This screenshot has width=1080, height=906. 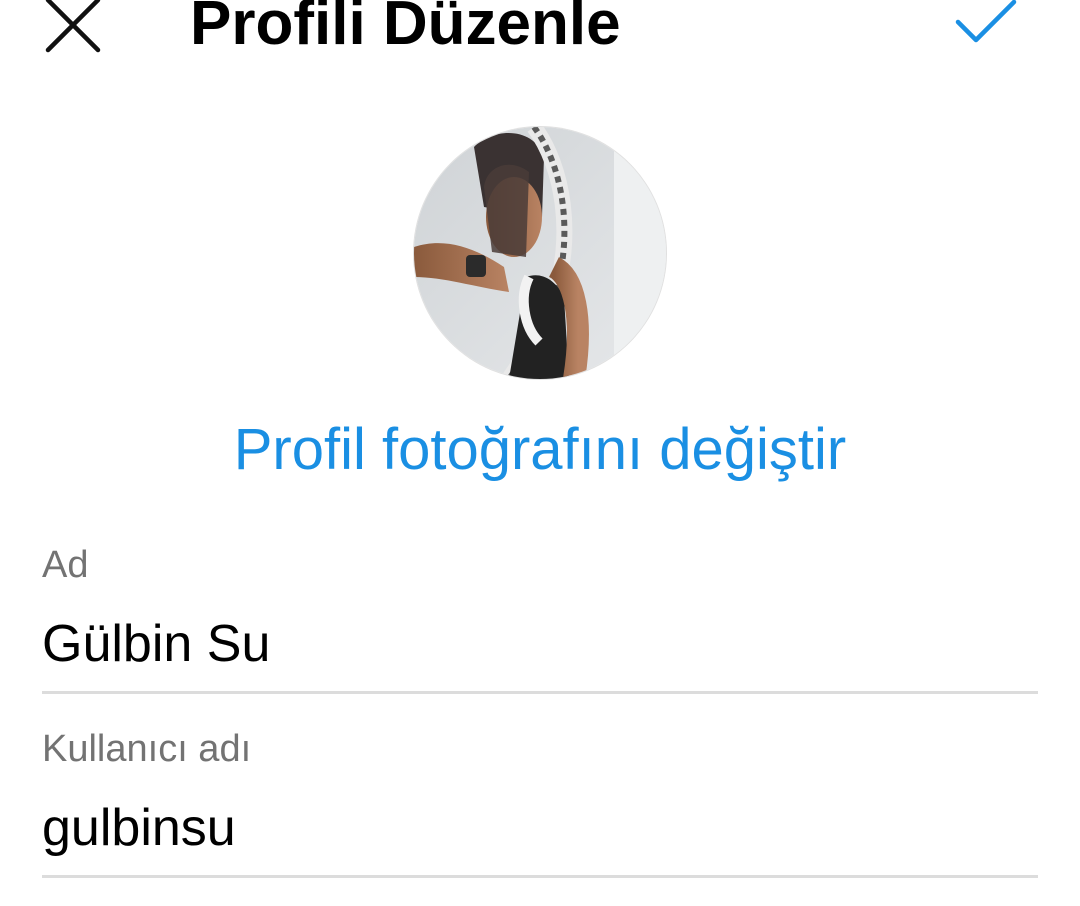 What do you see at coordinates (139, 828) in the screenshot?
I see `username-input: gulbinsu` at bounding box center [139, 828].